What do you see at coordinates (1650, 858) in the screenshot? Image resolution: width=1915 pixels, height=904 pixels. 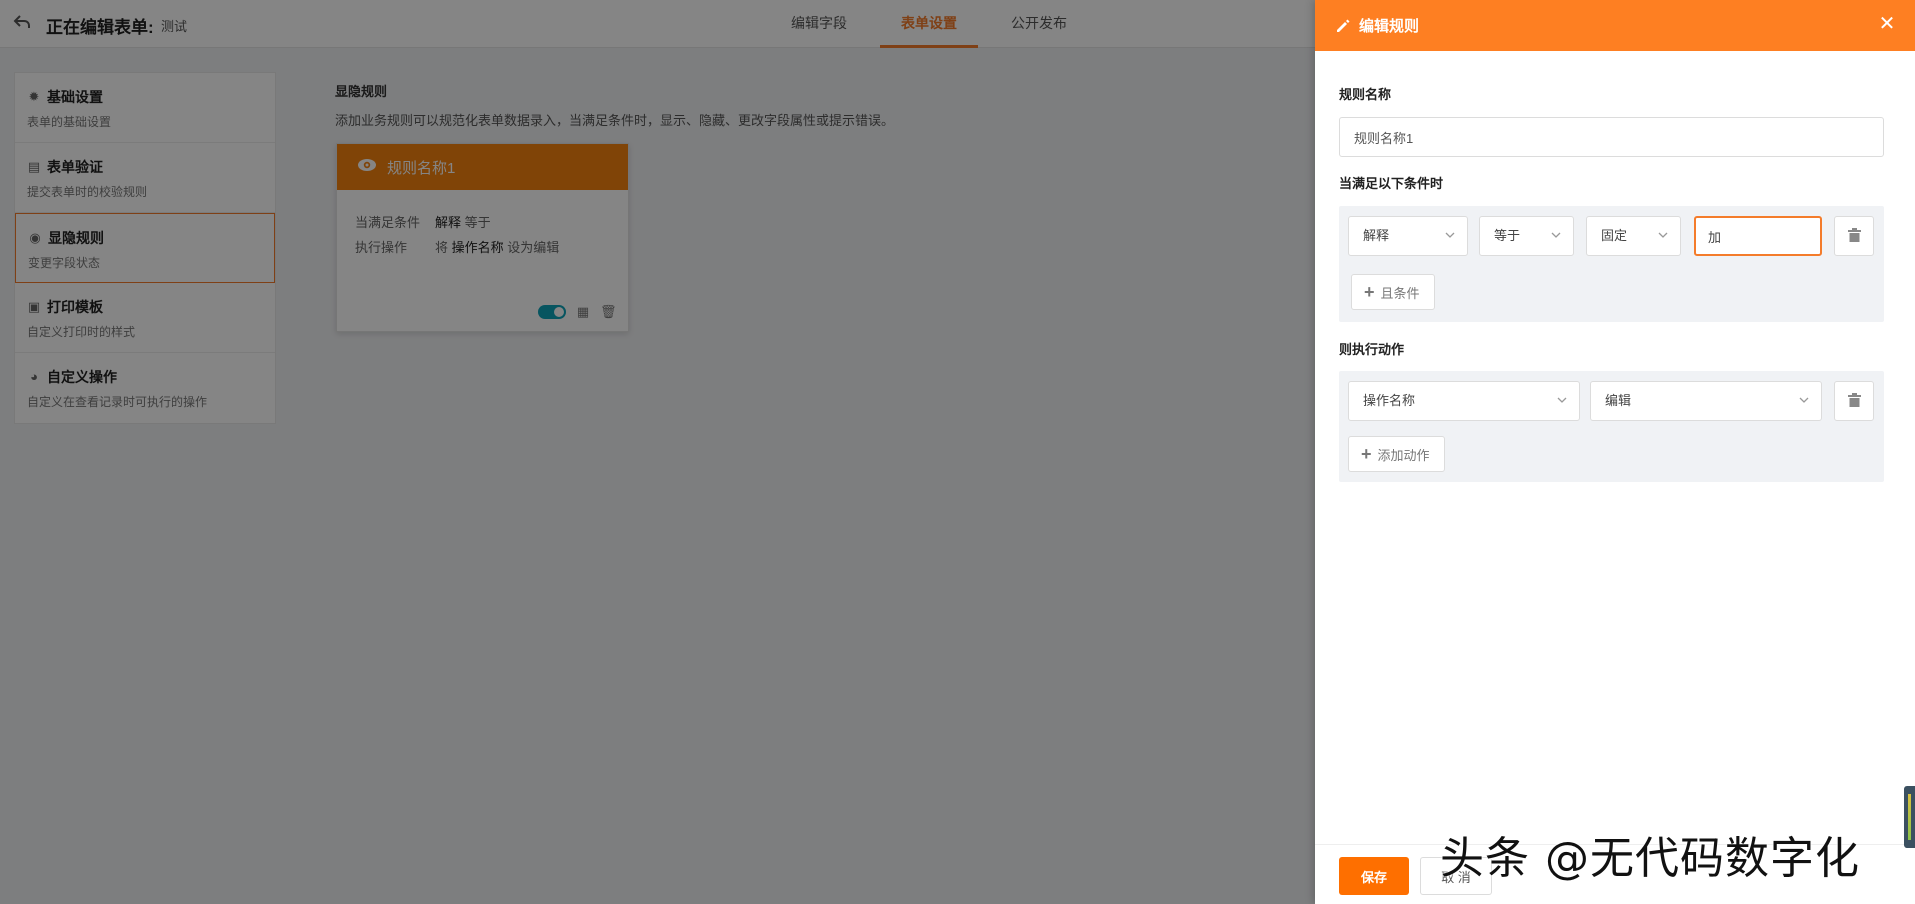 I see `watermark-text: 头条 @无代码数字化` at bounding box center [1650, 858].